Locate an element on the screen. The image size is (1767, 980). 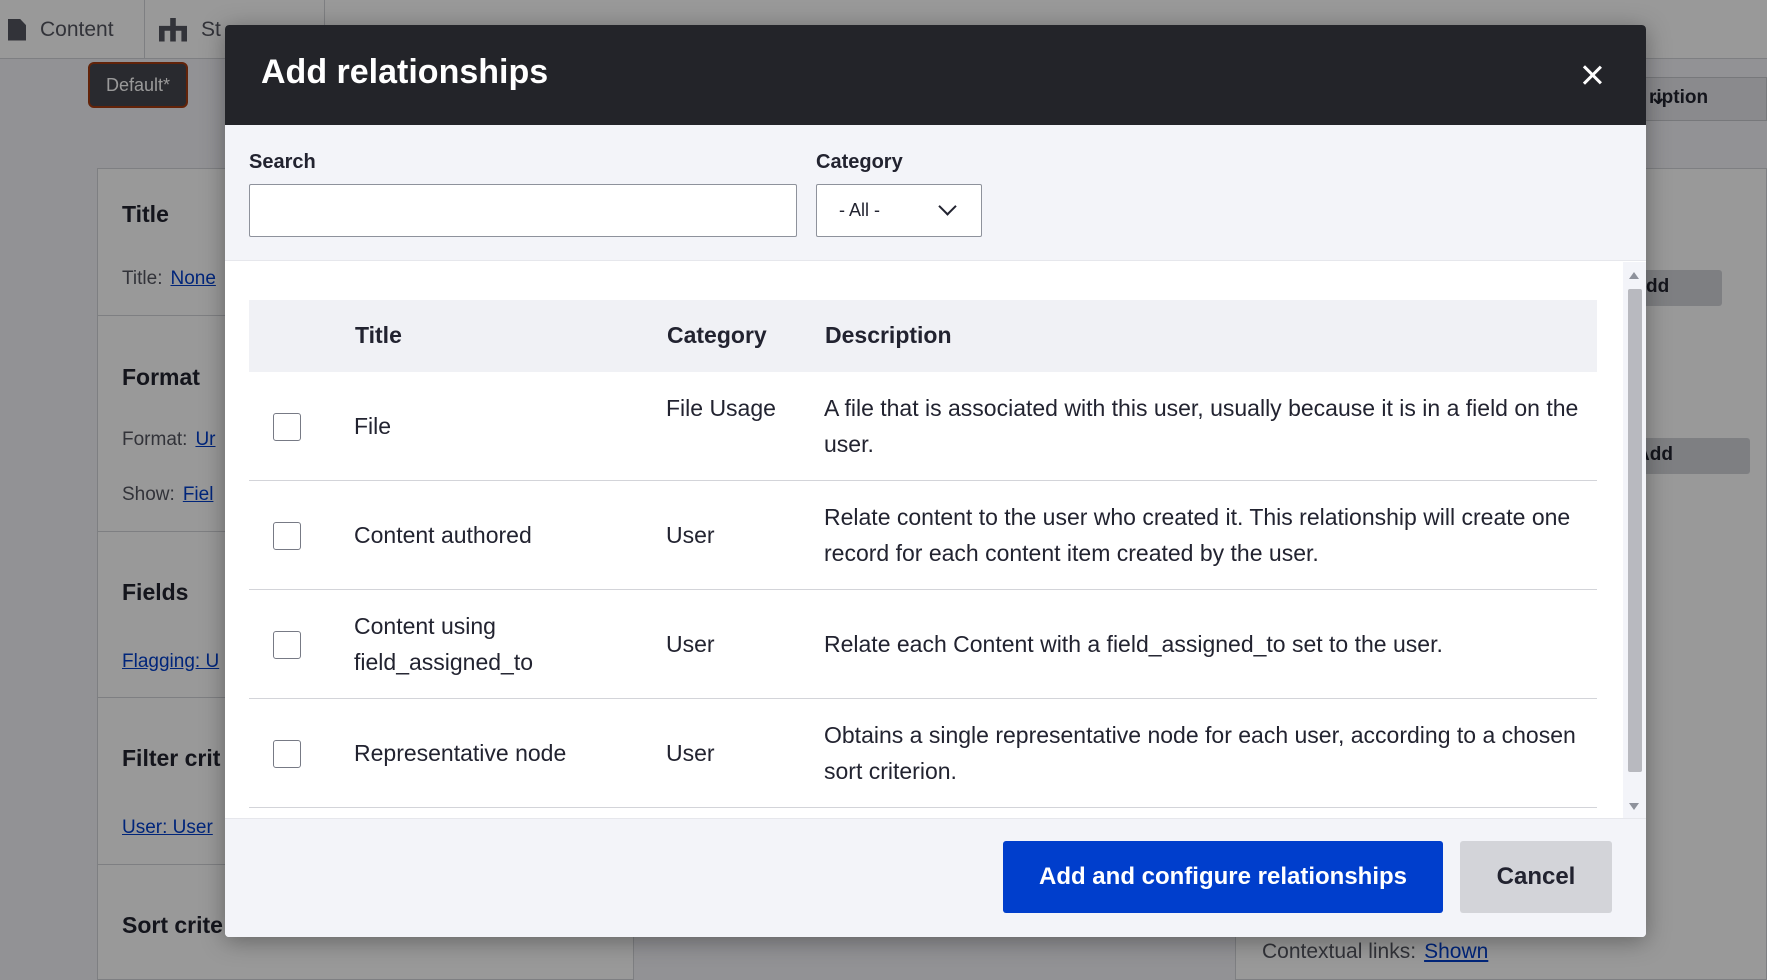
cancel-button: Cancel is located at coordinates (1536, 877).